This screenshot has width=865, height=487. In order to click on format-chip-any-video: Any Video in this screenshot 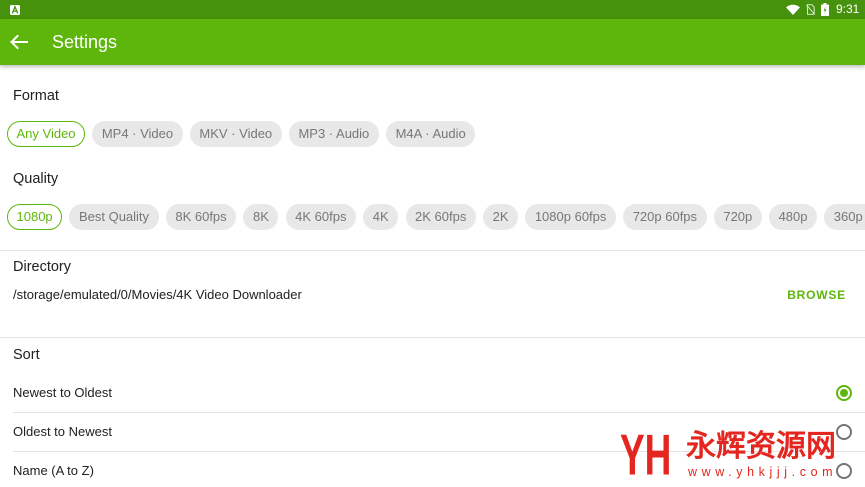, I will do `click(46, 134)`.